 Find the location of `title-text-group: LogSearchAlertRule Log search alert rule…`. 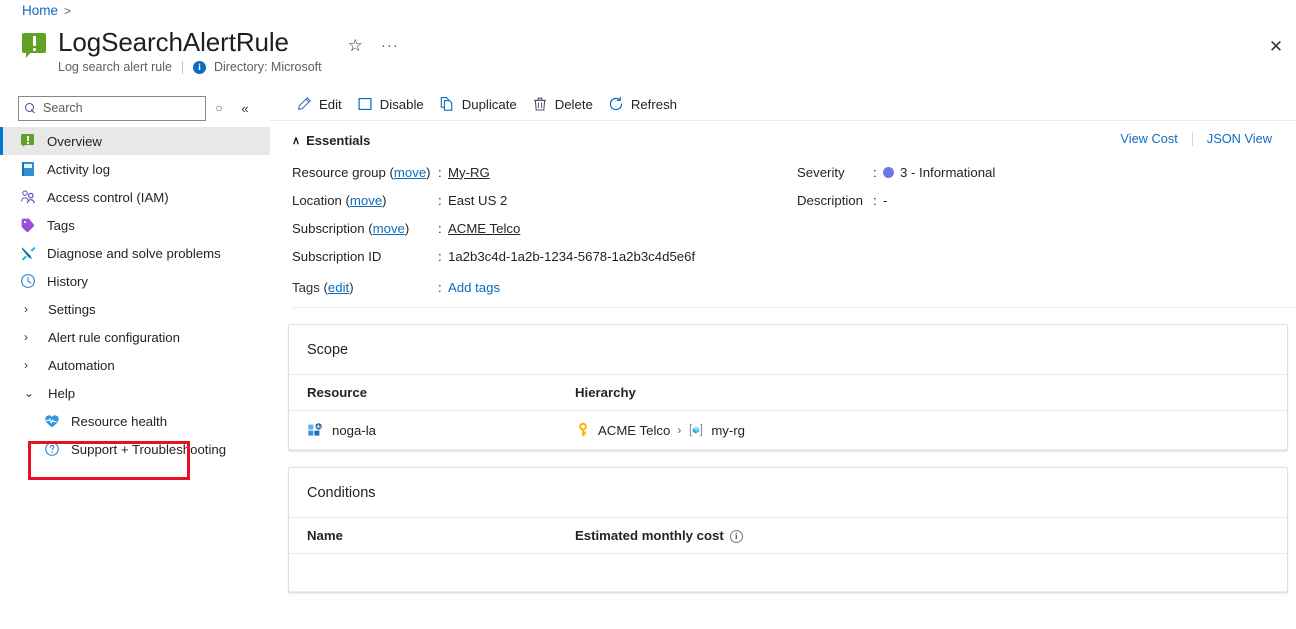

title-text-group: LogSearchAlertRule Log search alert rule… is located at coordinates (190, 50).